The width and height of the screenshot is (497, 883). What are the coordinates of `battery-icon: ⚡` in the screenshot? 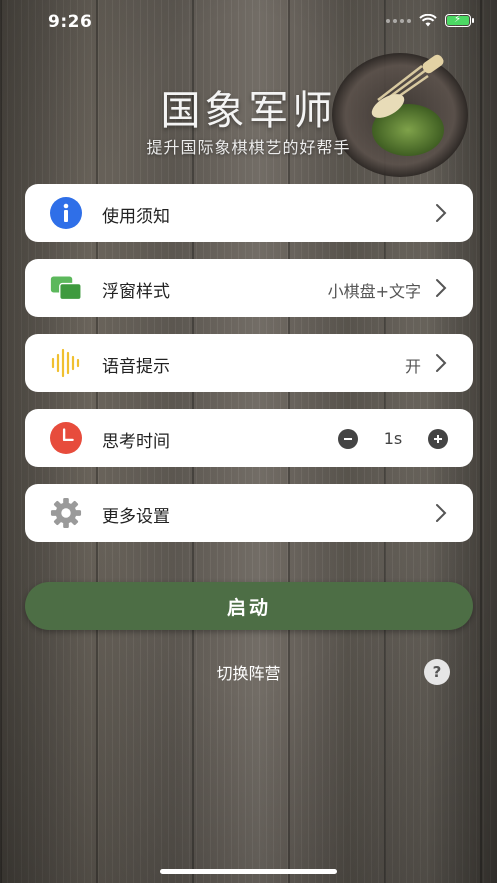 It's located at (459, 20).